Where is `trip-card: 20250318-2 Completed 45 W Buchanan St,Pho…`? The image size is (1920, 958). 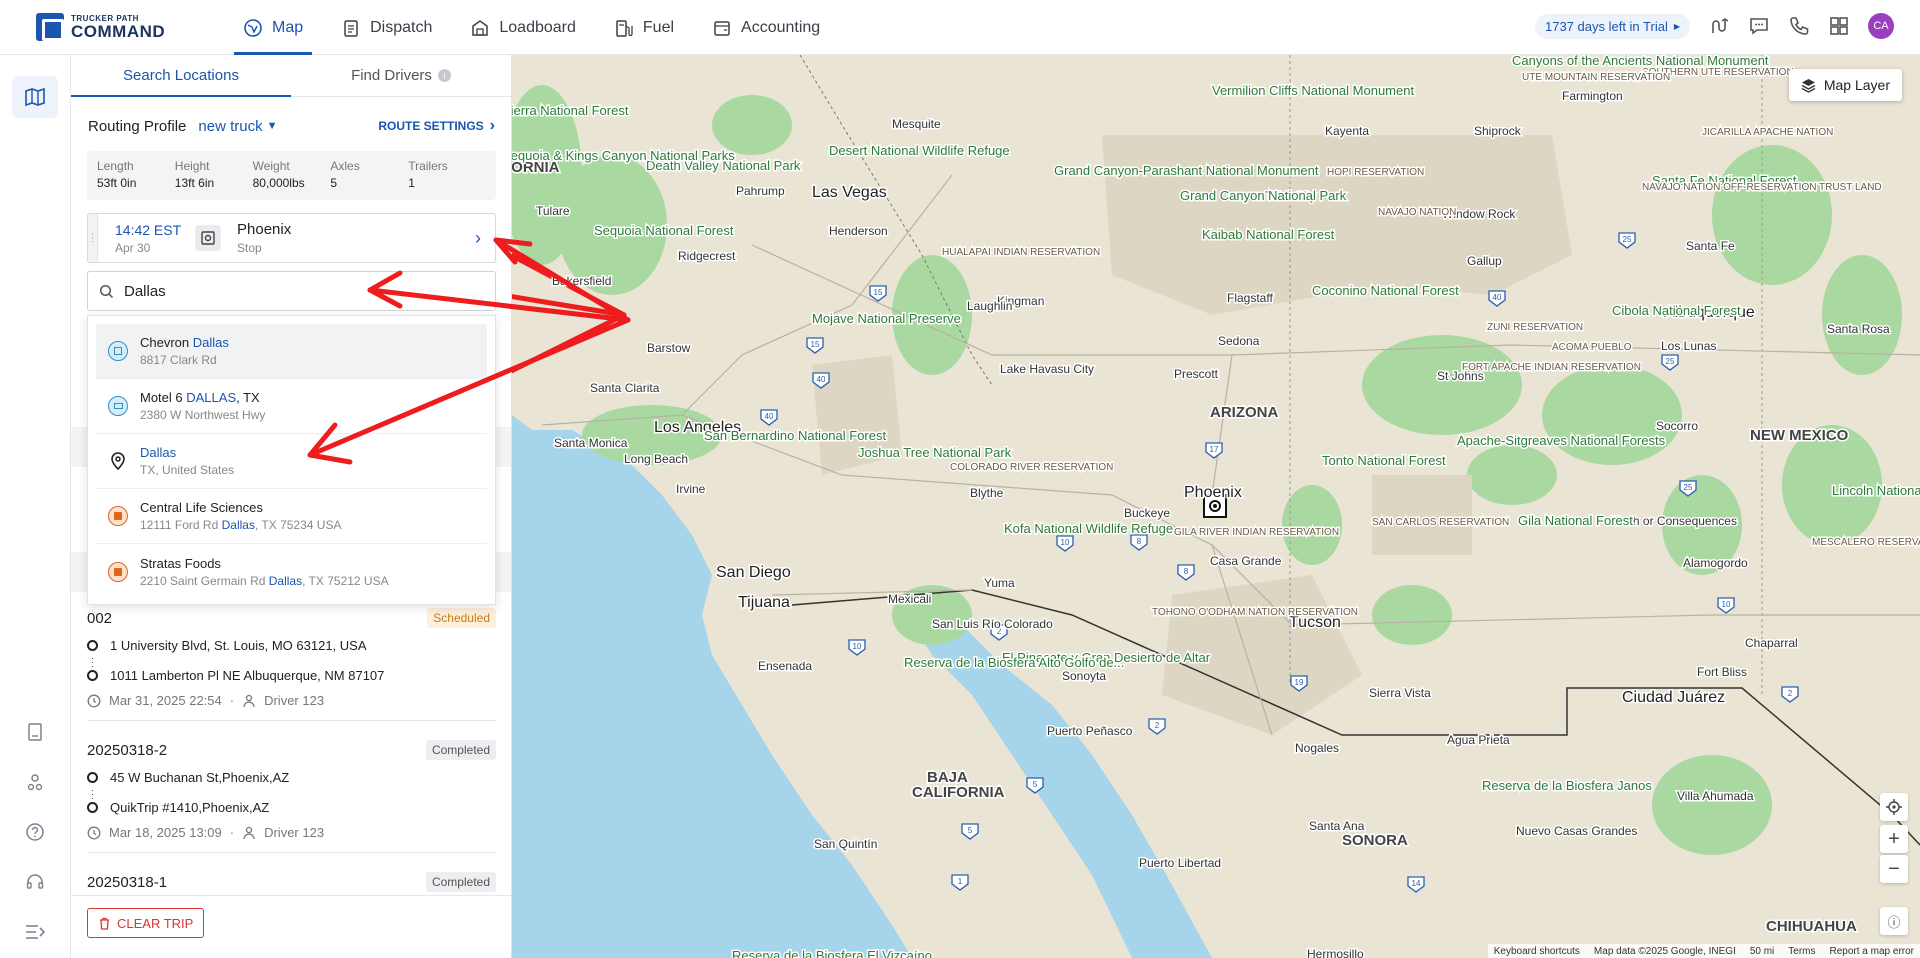 trip-card: 20250318-2 Completed 45 W Buchanan St,Pho… is located at coordinates (291, 796).